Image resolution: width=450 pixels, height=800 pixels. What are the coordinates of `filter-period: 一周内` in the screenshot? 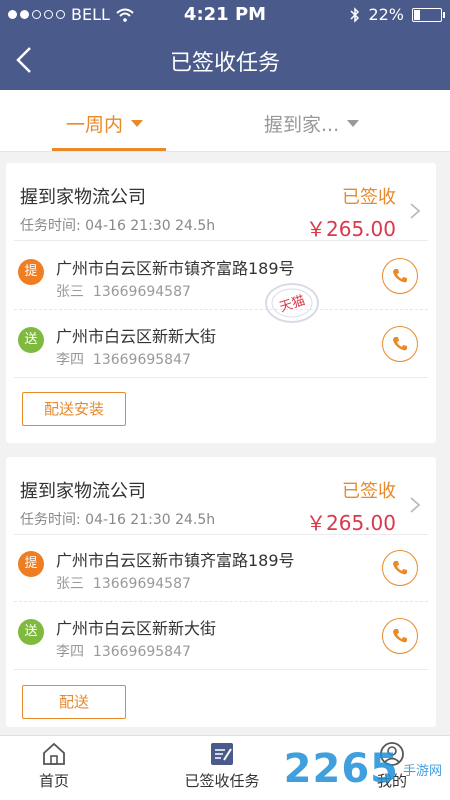 It's located at (105, 123).